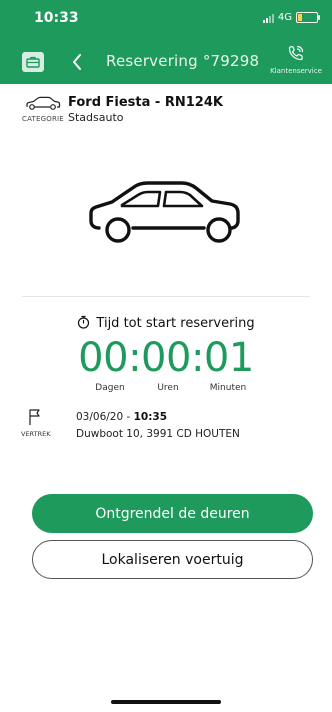 The image size is (332, 712). I want to click on locate-vehicle-button: Lokaliseren voertuig, so click(172, 559).